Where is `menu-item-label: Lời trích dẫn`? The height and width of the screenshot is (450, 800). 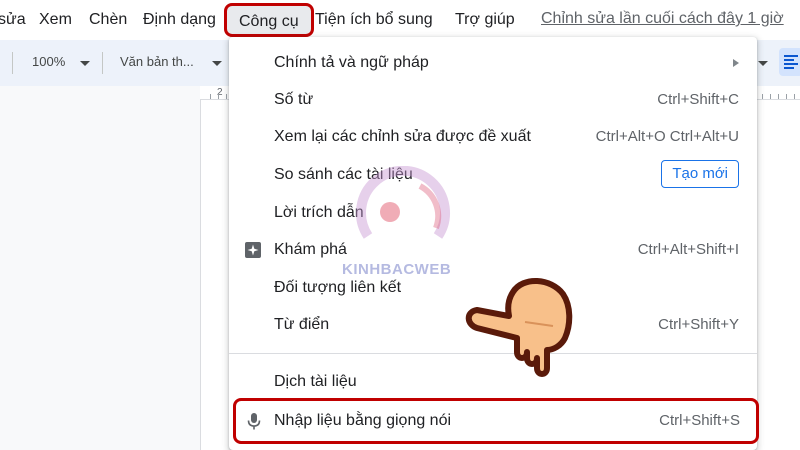
menu-item-label: Lời trích dẫn is located at coordinates (319, 212).